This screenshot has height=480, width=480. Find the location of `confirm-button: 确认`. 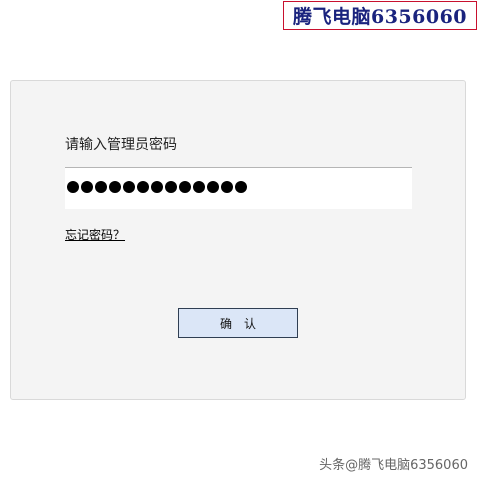

confirm-button: 确认 is located at coordinates (238, 323).